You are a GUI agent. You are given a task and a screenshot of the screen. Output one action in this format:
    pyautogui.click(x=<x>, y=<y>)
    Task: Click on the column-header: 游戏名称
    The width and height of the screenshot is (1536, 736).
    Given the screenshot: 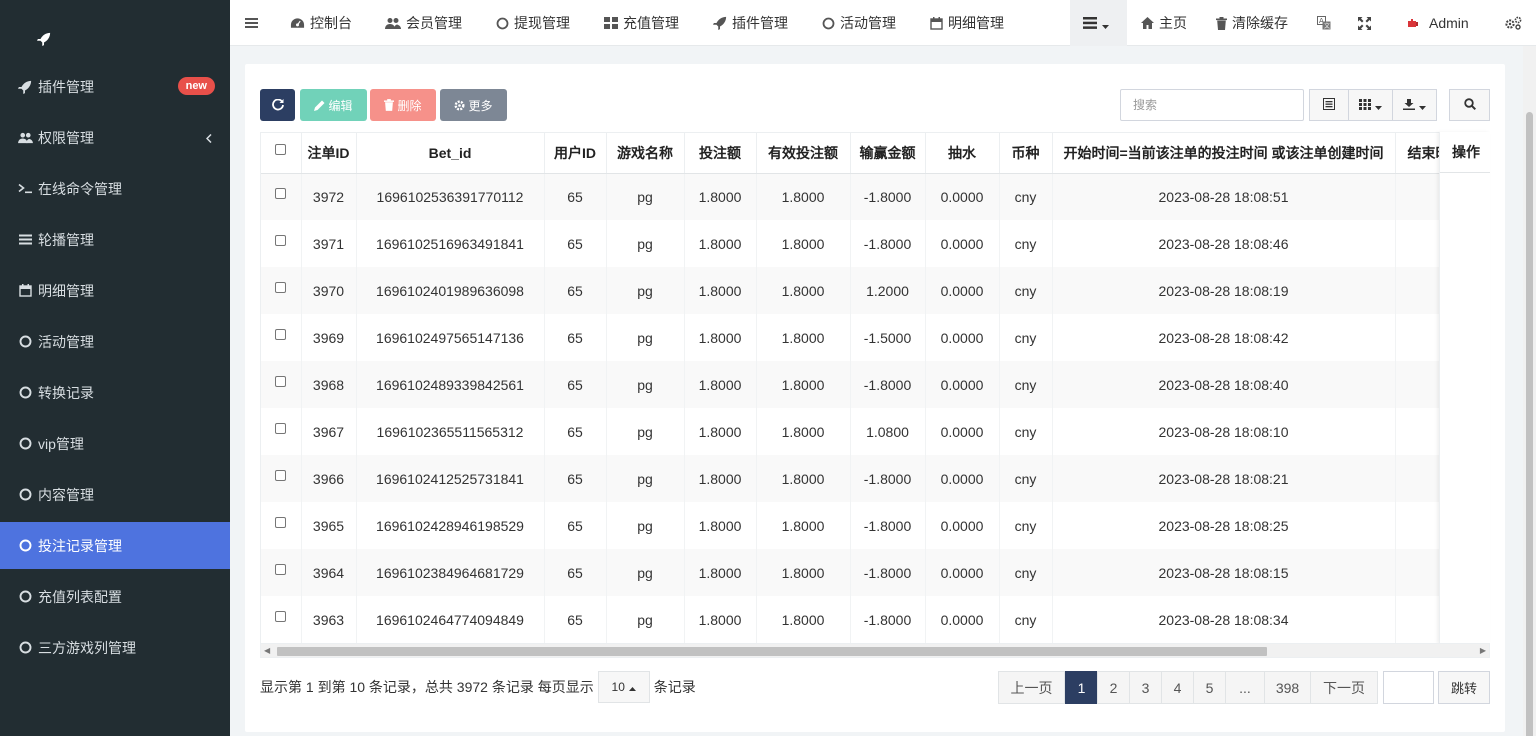 What is the action you would take?
    pyautogui.click(x=645, y=153)
    